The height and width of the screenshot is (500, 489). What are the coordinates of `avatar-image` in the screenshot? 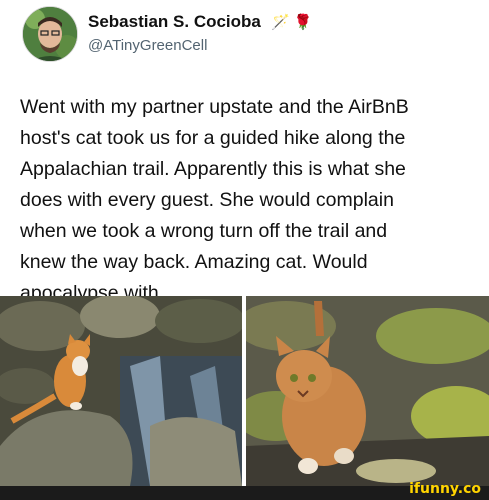 It's located at (50, 34).